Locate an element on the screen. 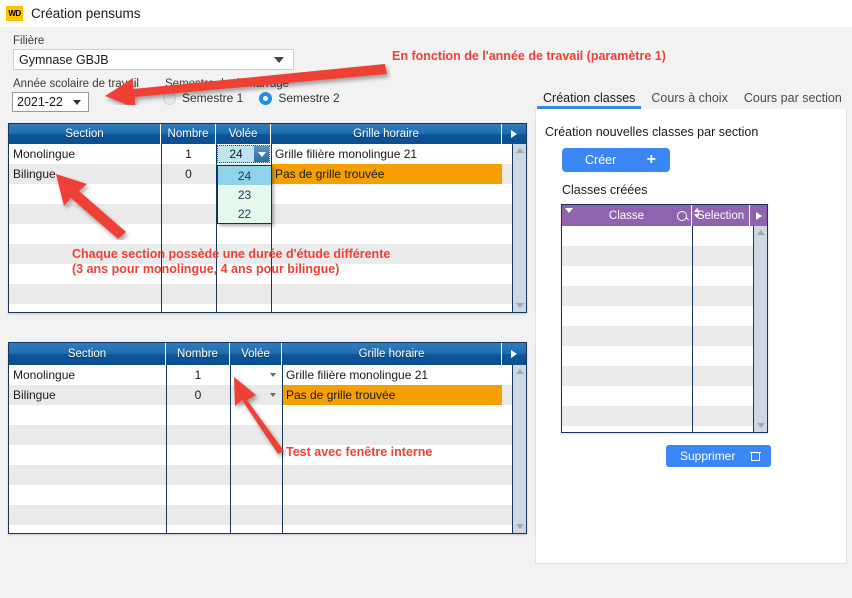 The image size is (852, 598). column-header-selection-label: Selection is located at coordinates (720, 215).